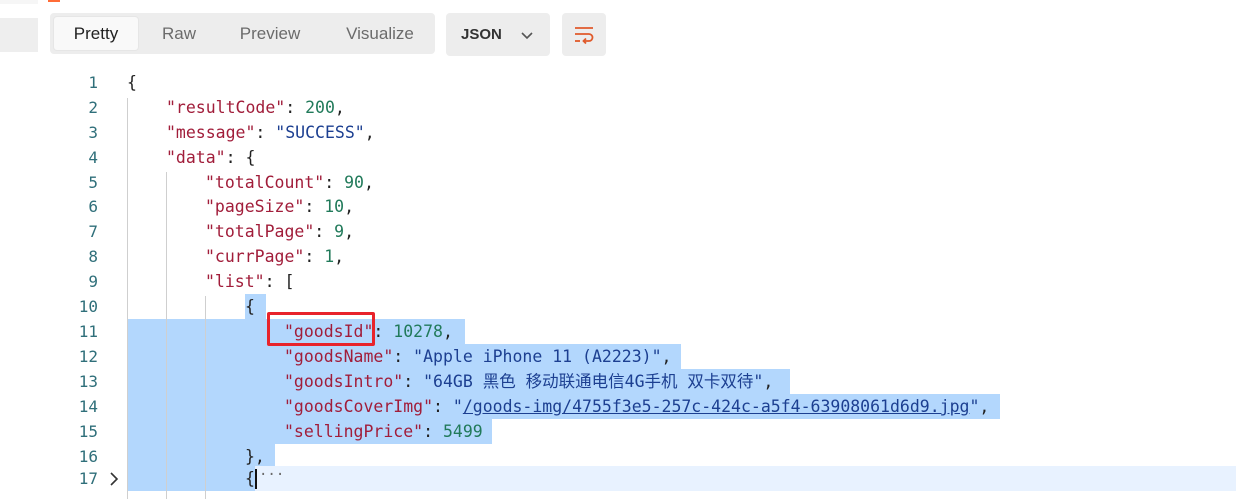 The image size is (1236, 499). I want to click on line-number: 14, so click(88, 406).